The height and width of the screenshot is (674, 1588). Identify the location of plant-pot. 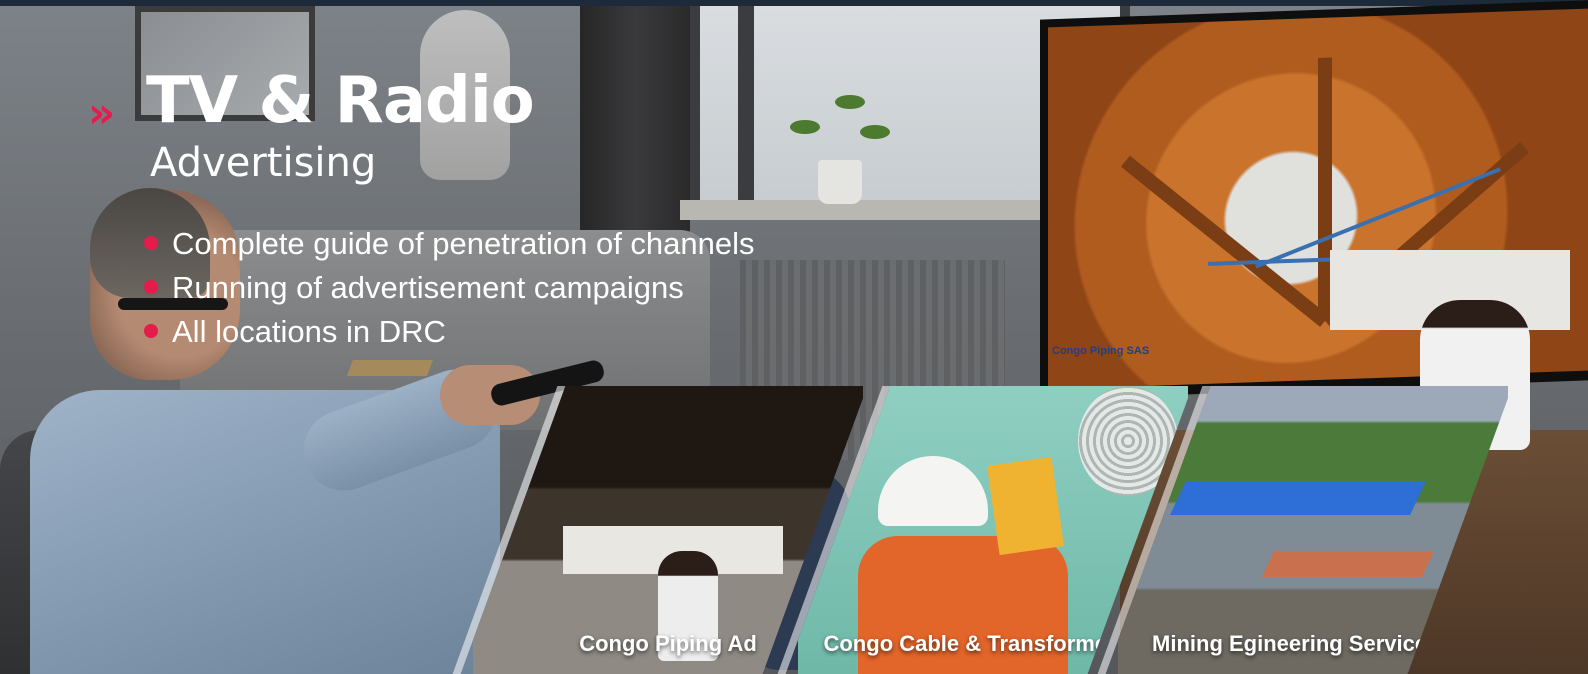
(840, 182).